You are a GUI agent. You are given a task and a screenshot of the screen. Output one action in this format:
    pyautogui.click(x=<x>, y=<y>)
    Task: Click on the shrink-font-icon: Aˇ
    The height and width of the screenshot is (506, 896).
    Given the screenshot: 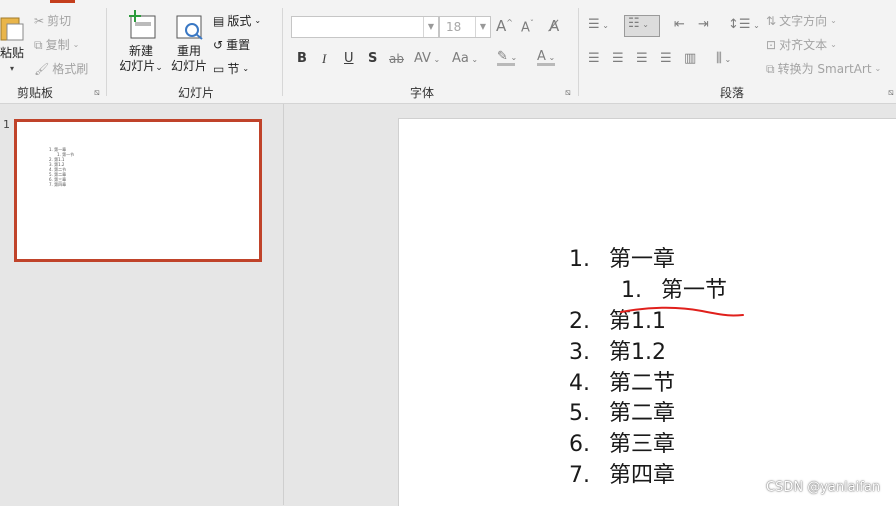 What is the action you would take?
    pyautogui.click(x=527, y=27)
    